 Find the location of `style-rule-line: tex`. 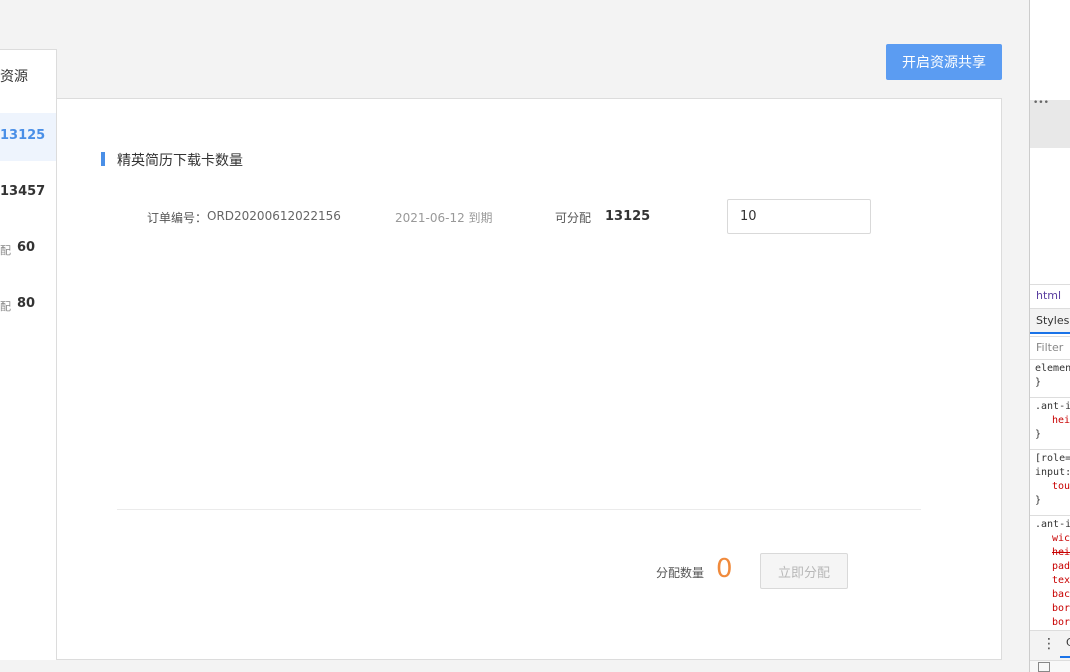

style-rule-line: tex is located at coordinates (1061, 580).